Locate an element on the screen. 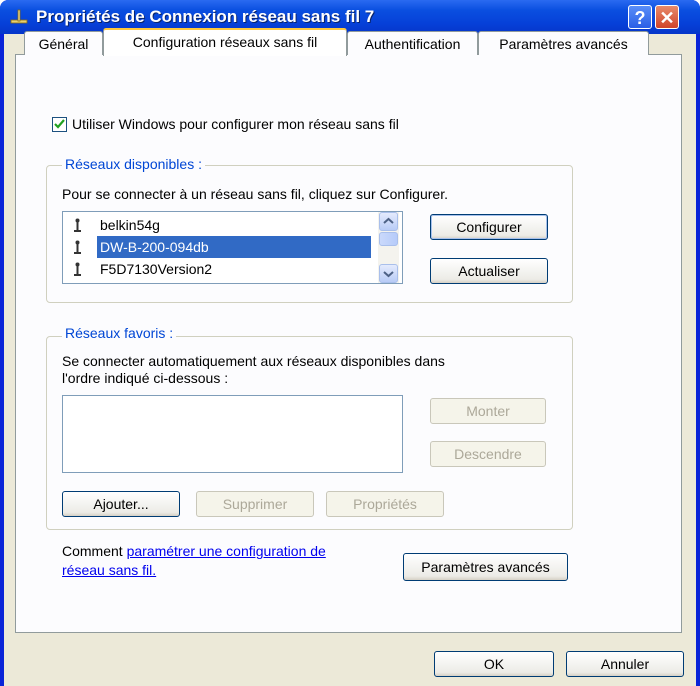  scroll-thumb is located at coordinates (388, 239).